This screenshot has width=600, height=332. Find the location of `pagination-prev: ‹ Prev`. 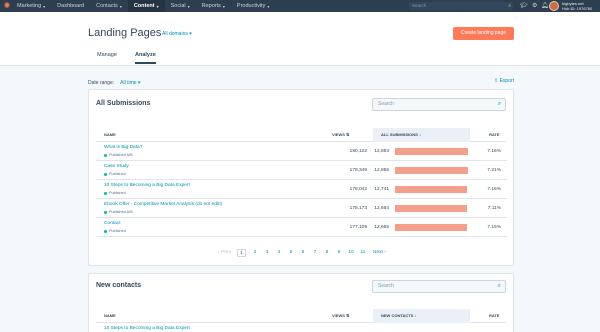

pagination-prev: ‹ Prev is located at coordinates (227, 253).